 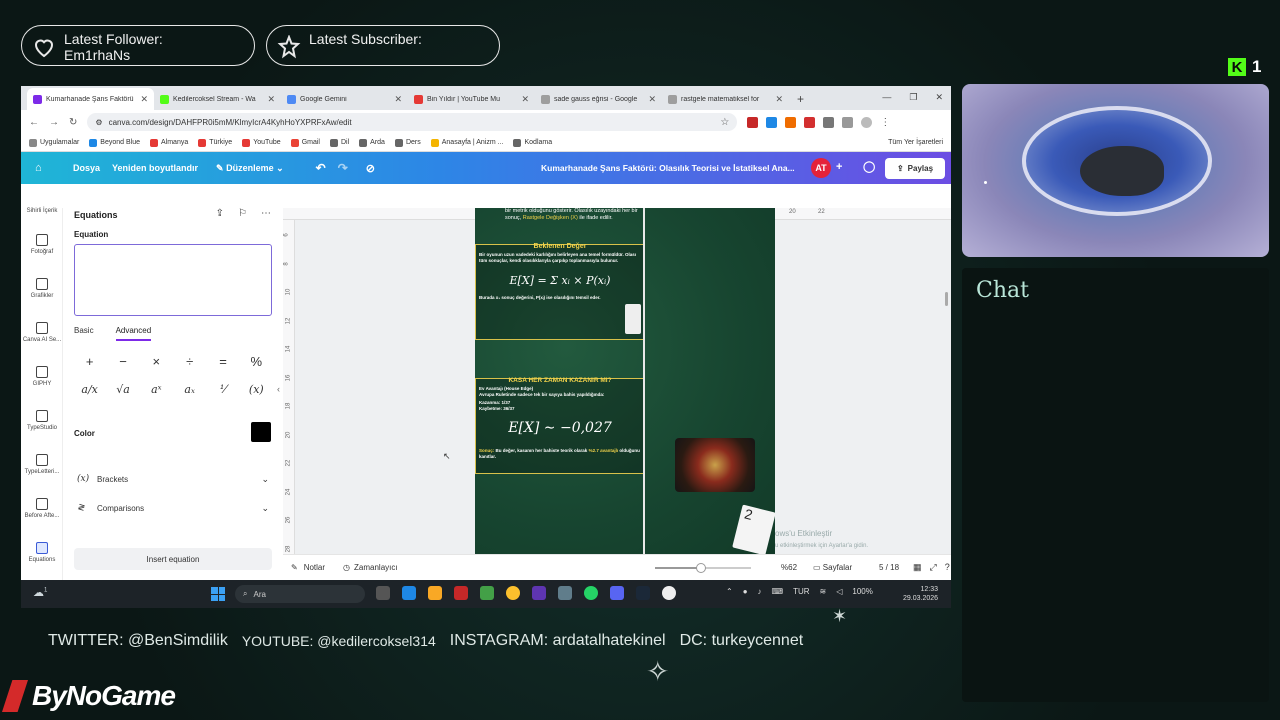 What do you see at coordinates (42, 376) in the screenshot?
I see `rail-item: GIPHY` at bounding box center [42, 376].